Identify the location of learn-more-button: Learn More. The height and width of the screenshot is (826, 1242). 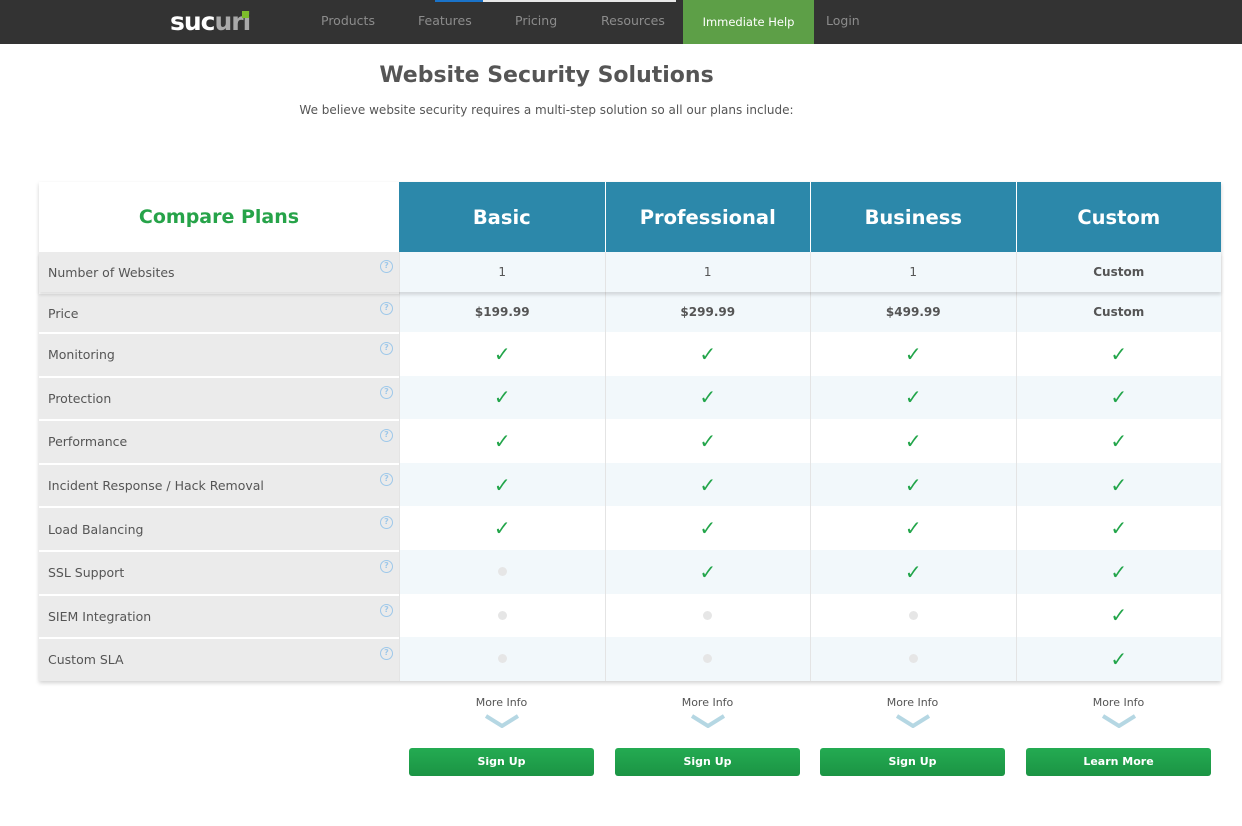
(1118, 762).